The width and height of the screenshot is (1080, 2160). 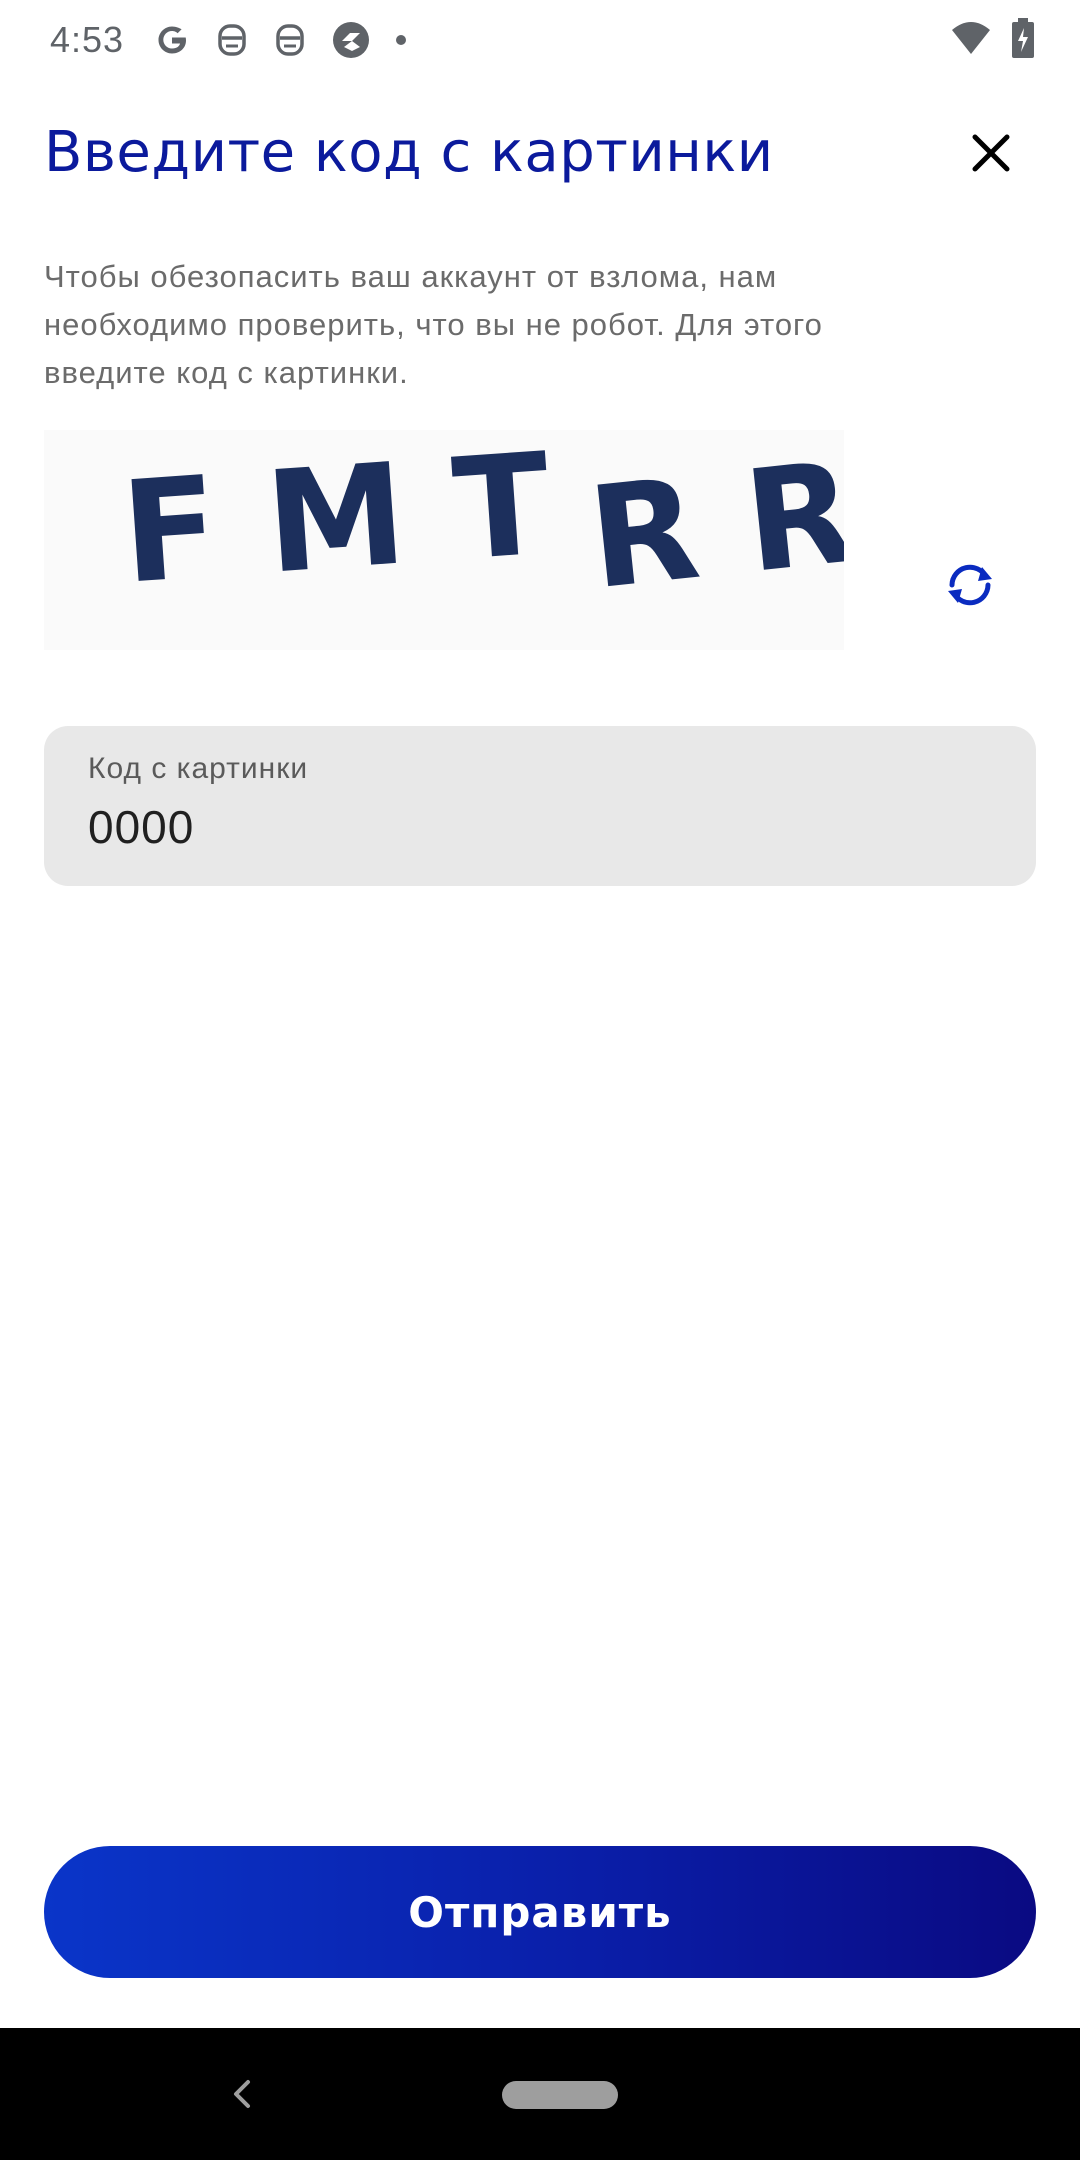 What do you see at coordinates (971, 40) in the screenshot?
I see `wifi-icon` at bounding box center [971, 40].